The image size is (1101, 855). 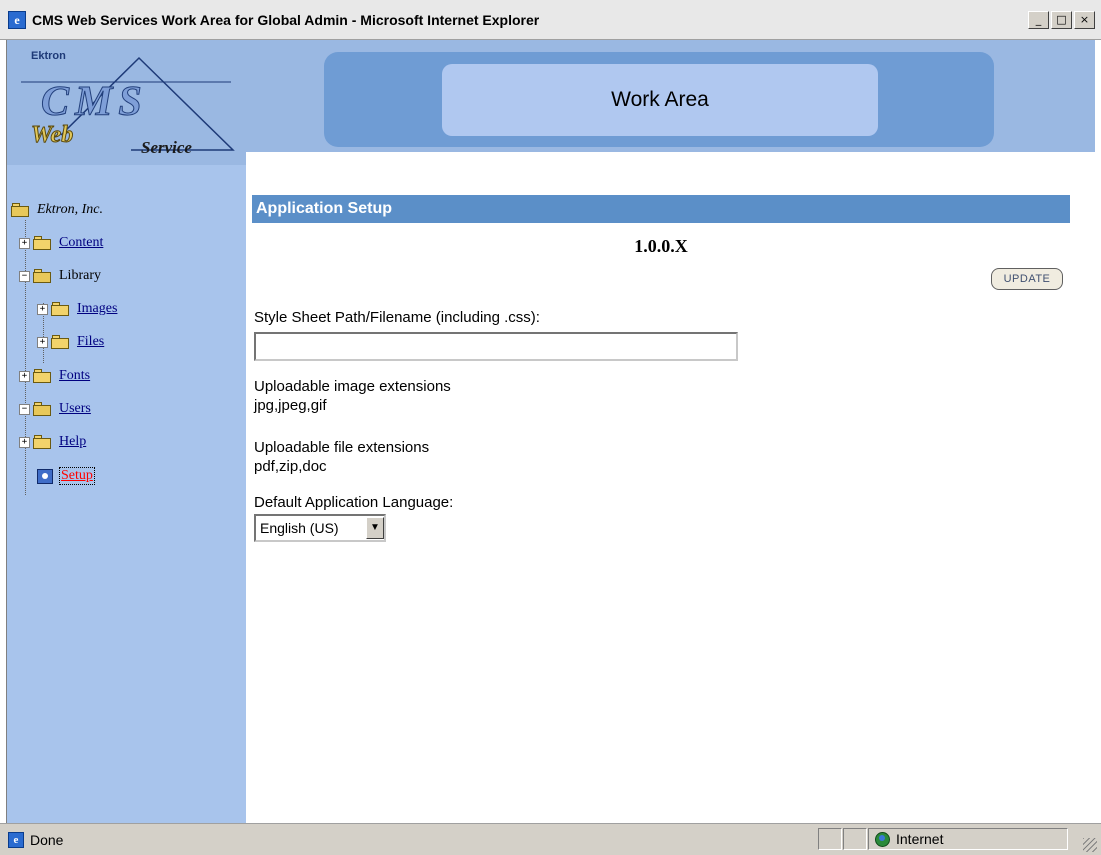 I want to click on tree-item-setup: Setup, so click(x=64, y=476).